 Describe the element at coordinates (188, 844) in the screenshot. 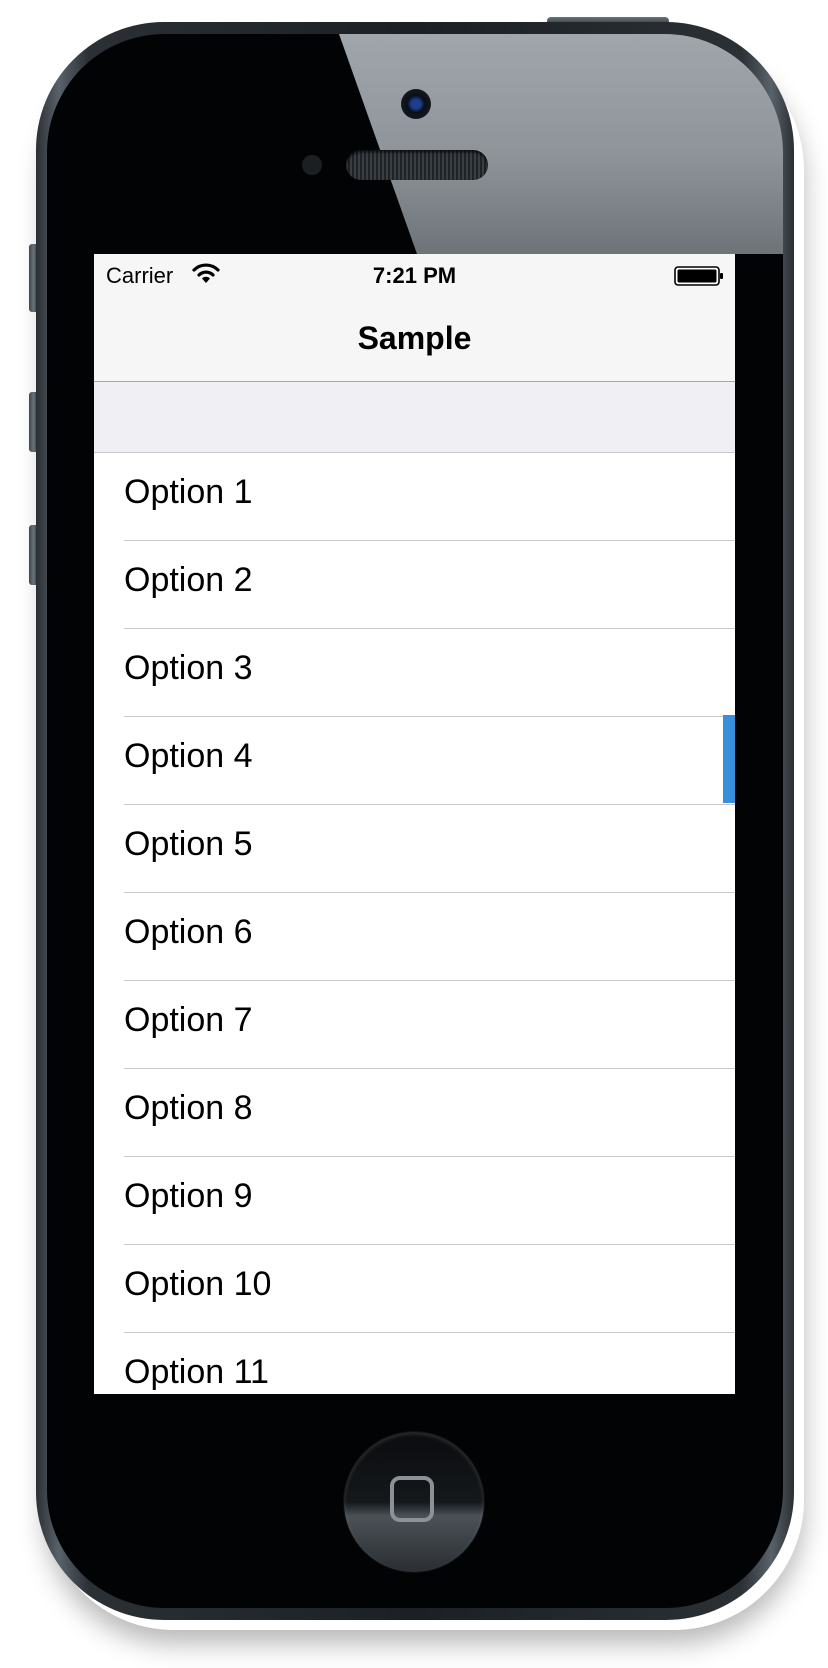

I see `list-item-label: Option 5` at that location.